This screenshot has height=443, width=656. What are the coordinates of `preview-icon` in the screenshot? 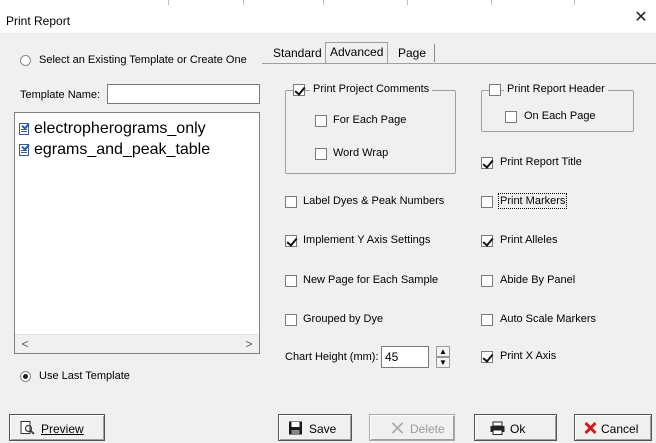 It's located at (27, 428).